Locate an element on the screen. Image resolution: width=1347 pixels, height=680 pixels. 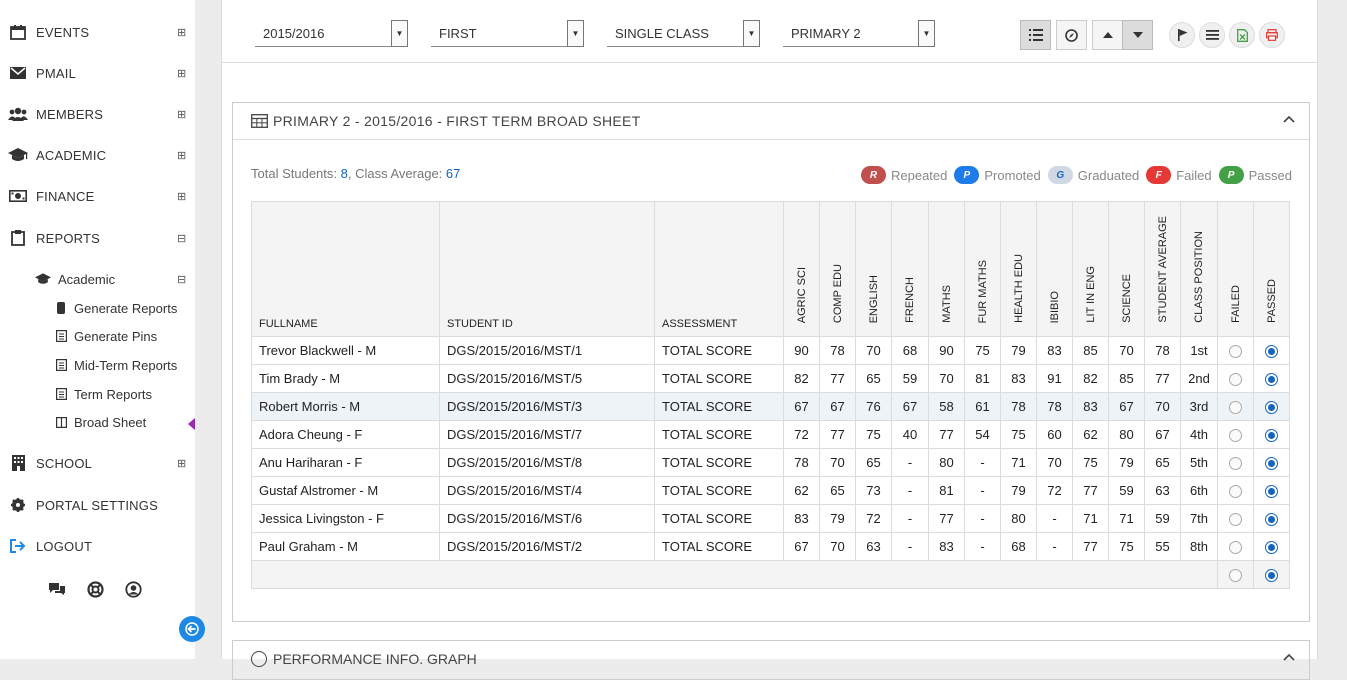
export-pdf-button is located at coordinates (1272, 35).